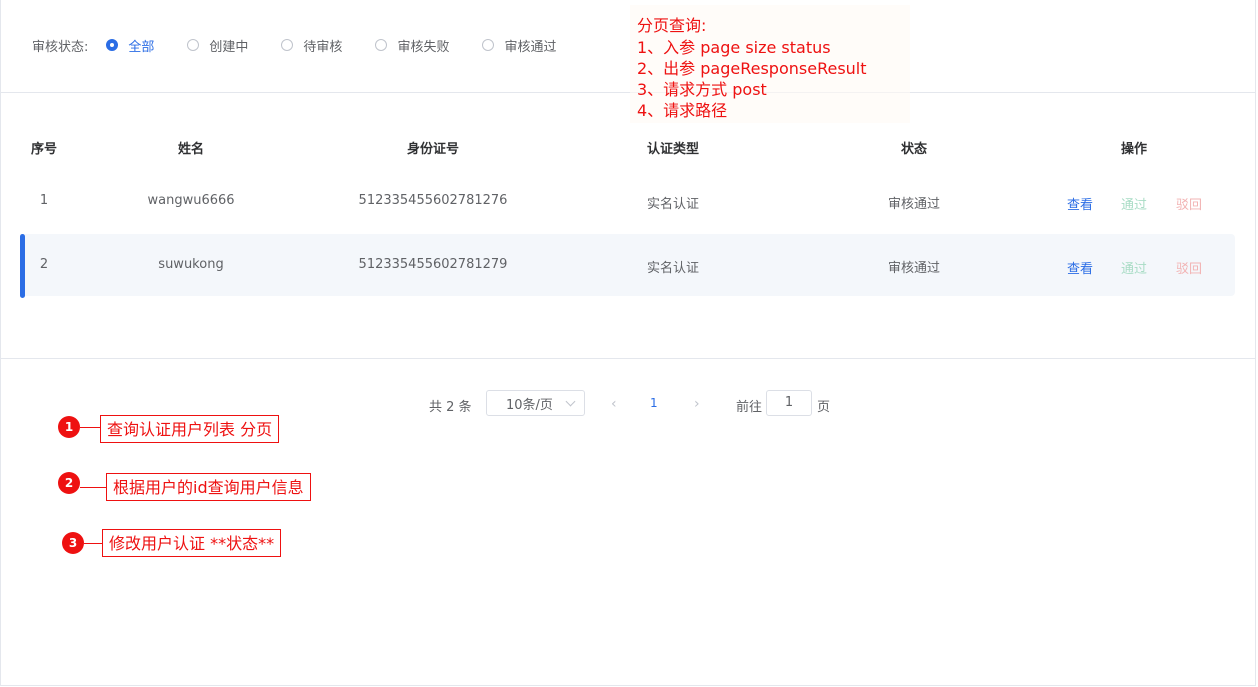 This screenshot has height=687, width=1258. I want to click on cell-name: suwukong, so click(191, 264).